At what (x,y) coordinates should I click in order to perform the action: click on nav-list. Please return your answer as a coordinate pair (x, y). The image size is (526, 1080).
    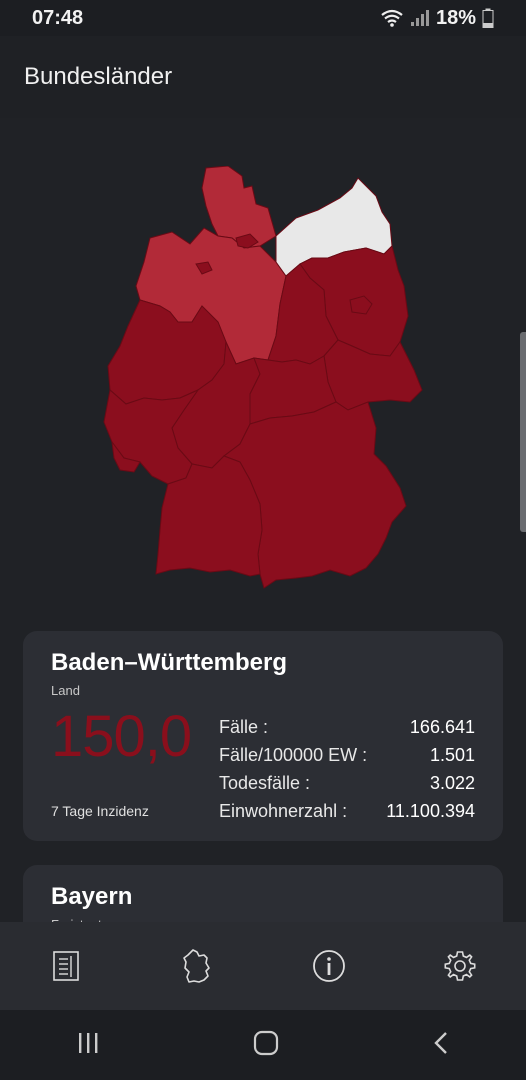
    Looking at the image, I should click on (66, 966).